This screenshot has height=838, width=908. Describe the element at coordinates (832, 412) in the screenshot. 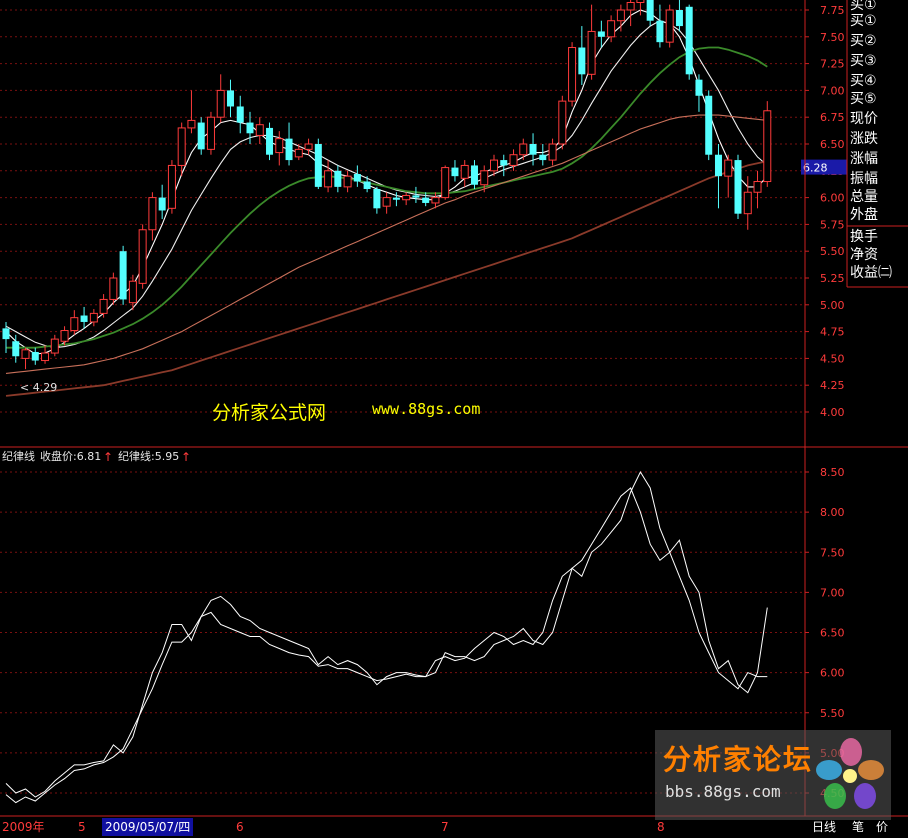

I see `price-tick-label: 4.00` at that location.